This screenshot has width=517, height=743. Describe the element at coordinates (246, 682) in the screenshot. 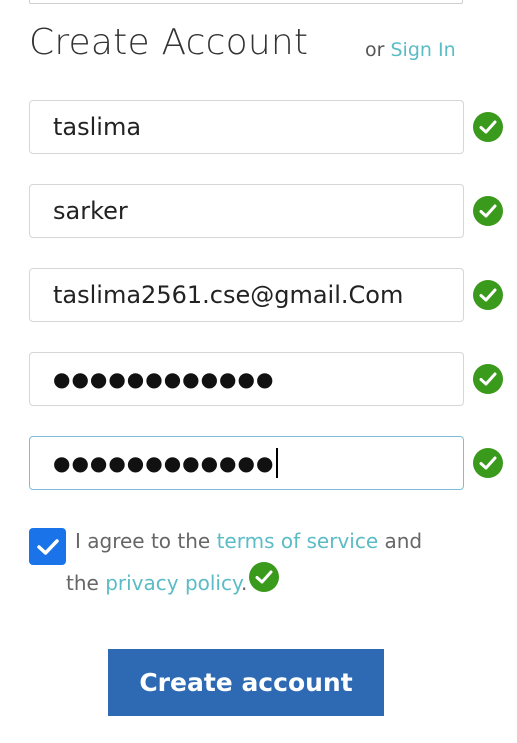

I see `create-account-button: Create account` at that location.